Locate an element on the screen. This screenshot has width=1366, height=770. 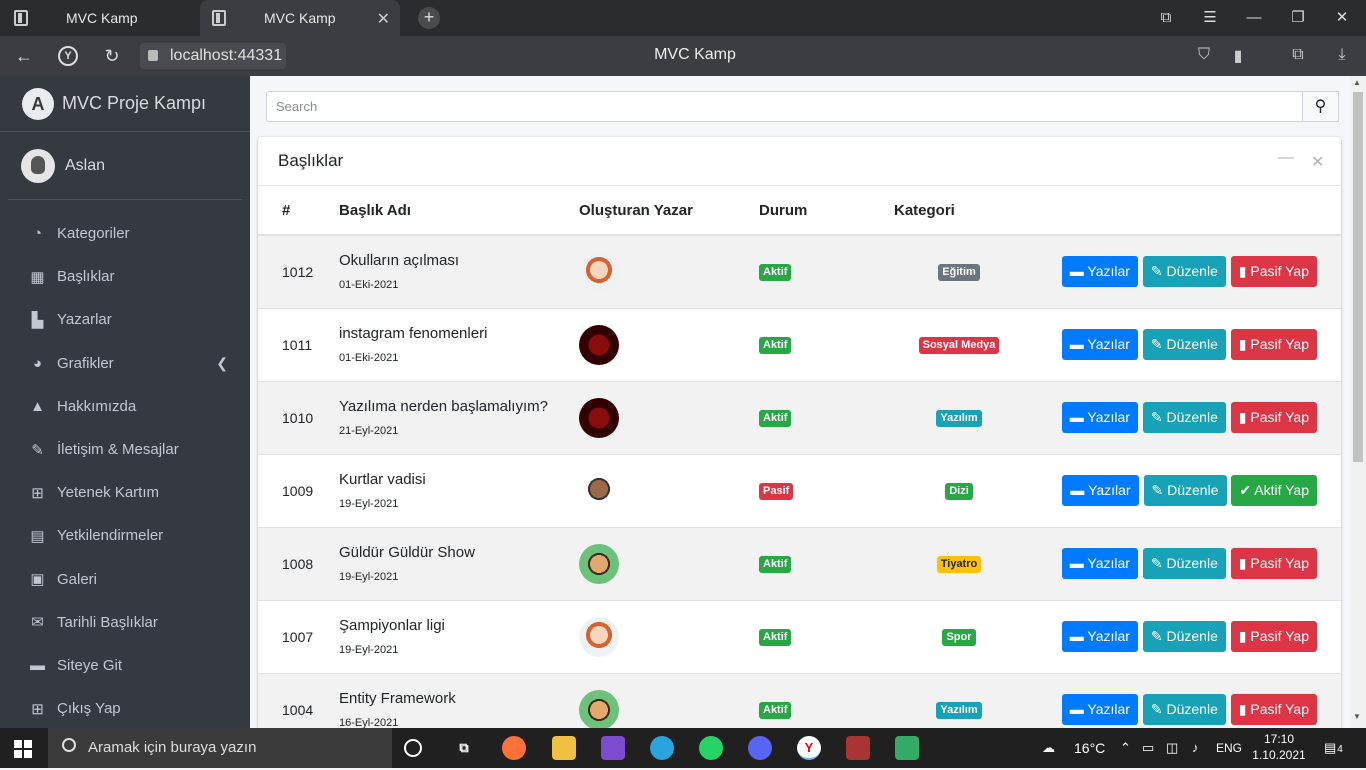
sidebar-item-iletisim: ✎ İletişim & Mesajlar is located at coordinates (125, 449).